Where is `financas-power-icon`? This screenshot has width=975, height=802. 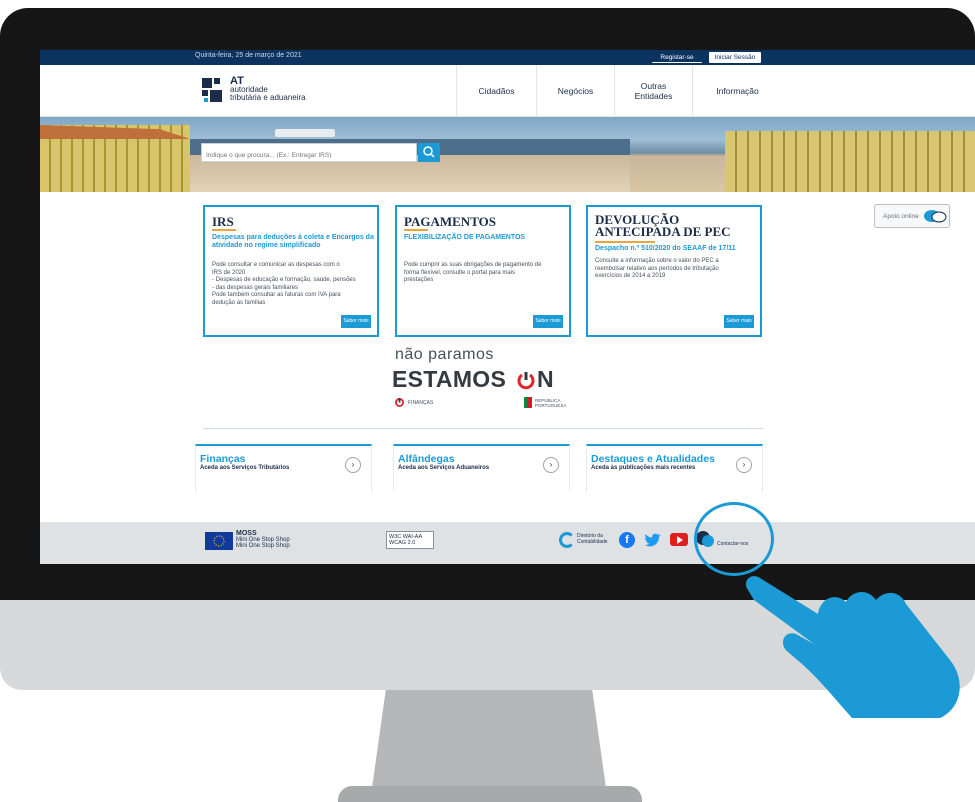
financas-power-icon is located at coordinates (399, 402).